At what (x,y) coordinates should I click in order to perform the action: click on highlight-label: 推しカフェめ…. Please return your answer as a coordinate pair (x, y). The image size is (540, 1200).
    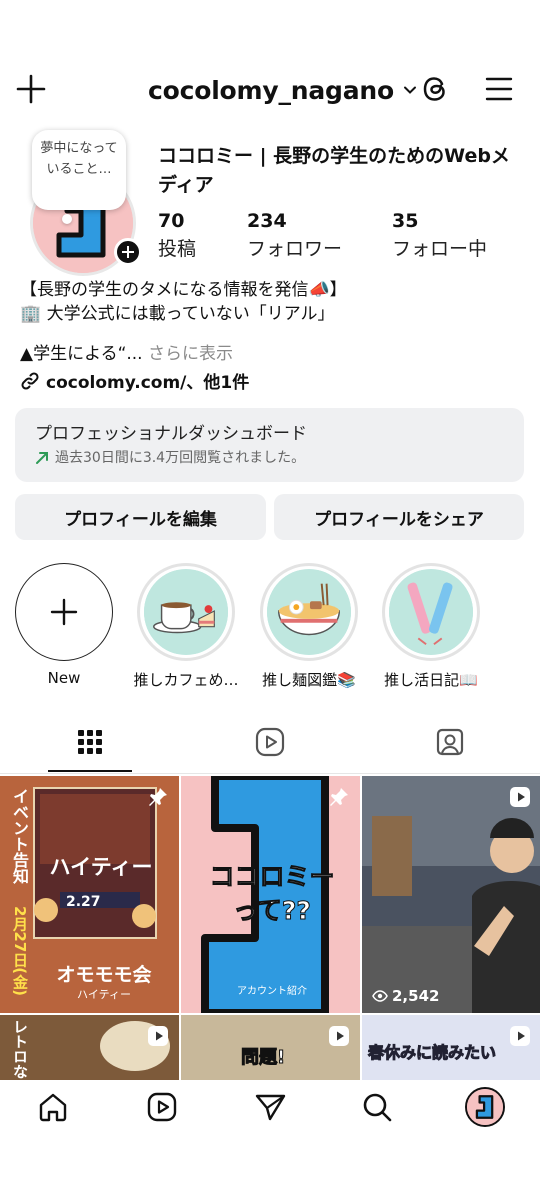
    Looking at the image, I should click on (186, 680).